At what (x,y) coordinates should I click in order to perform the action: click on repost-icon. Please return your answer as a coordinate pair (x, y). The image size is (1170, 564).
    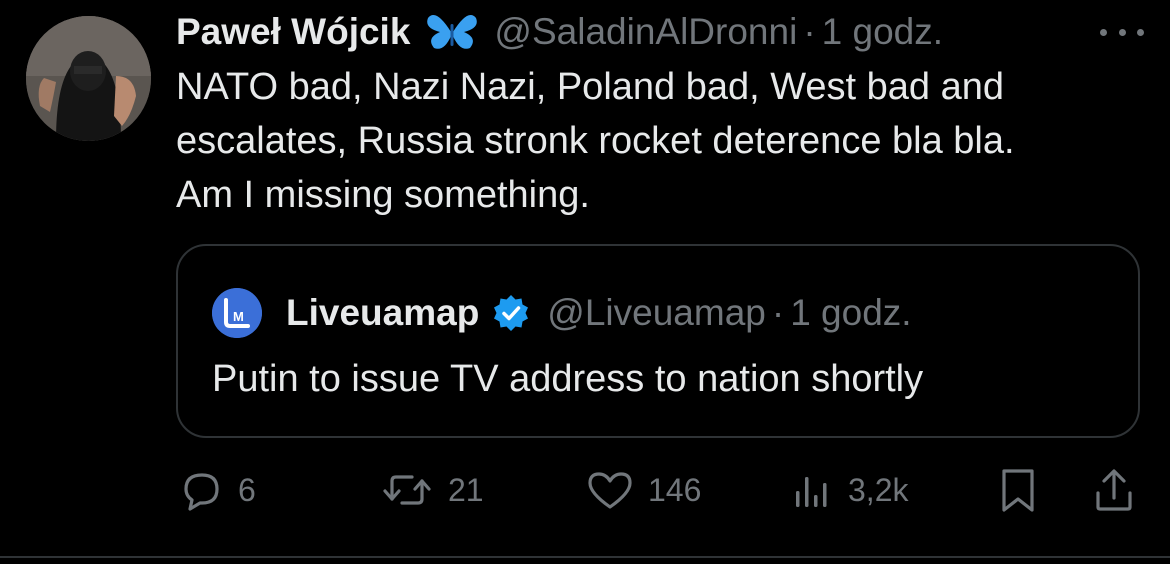
    Looking at the image, I should click on (407, 490).